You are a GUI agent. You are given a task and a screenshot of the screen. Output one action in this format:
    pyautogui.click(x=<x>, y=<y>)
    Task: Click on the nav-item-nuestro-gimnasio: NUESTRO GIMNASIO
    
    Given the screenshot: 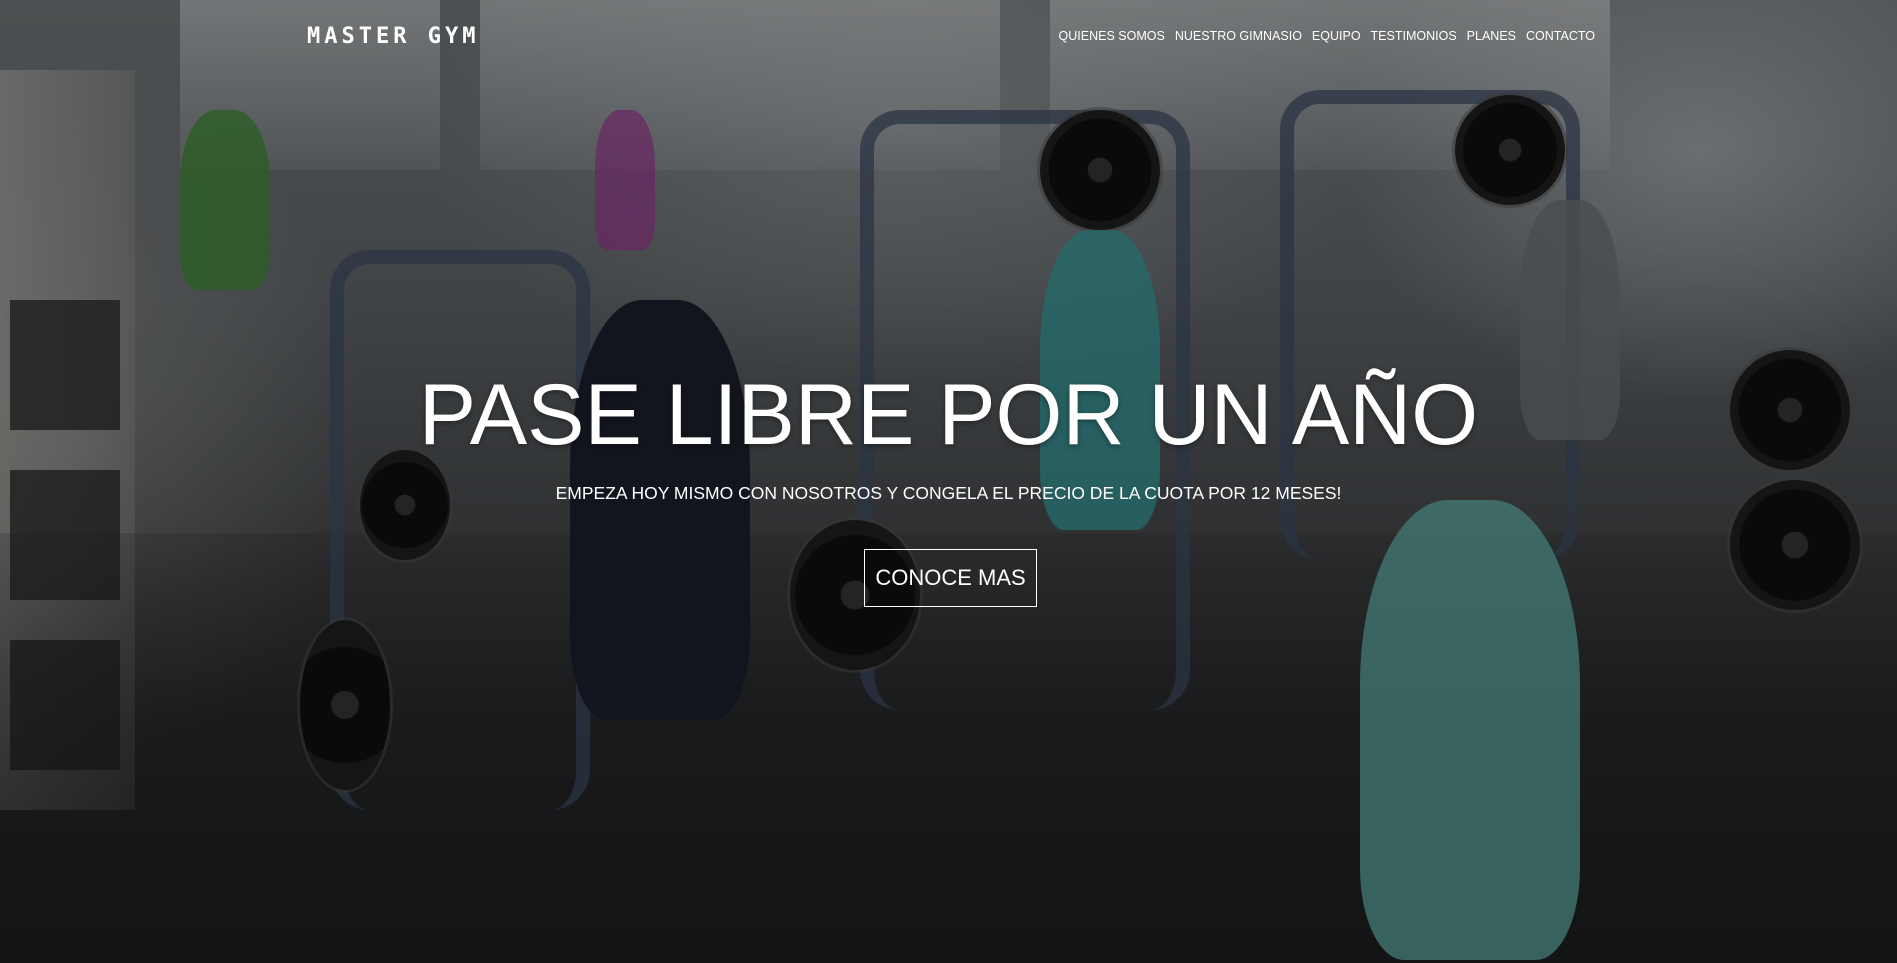 What is the action you would take?
    pyautogui.click(x=1238, y=36)
    